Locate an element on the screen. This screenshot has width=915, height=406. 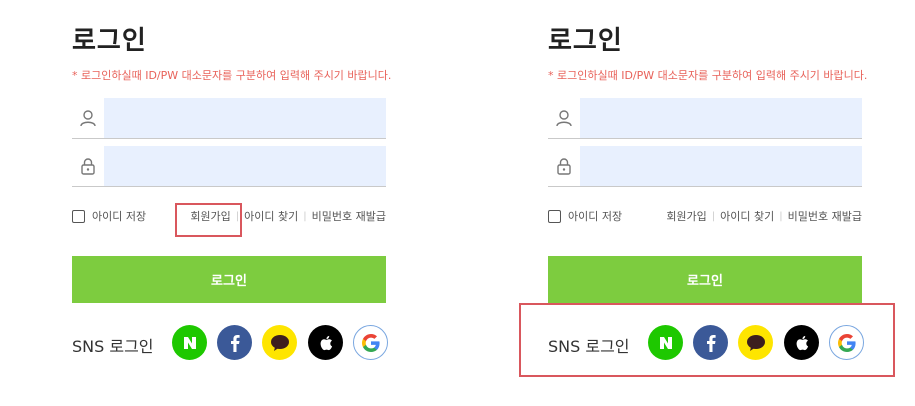
kakao-icon is located at coordinates (279, 342).